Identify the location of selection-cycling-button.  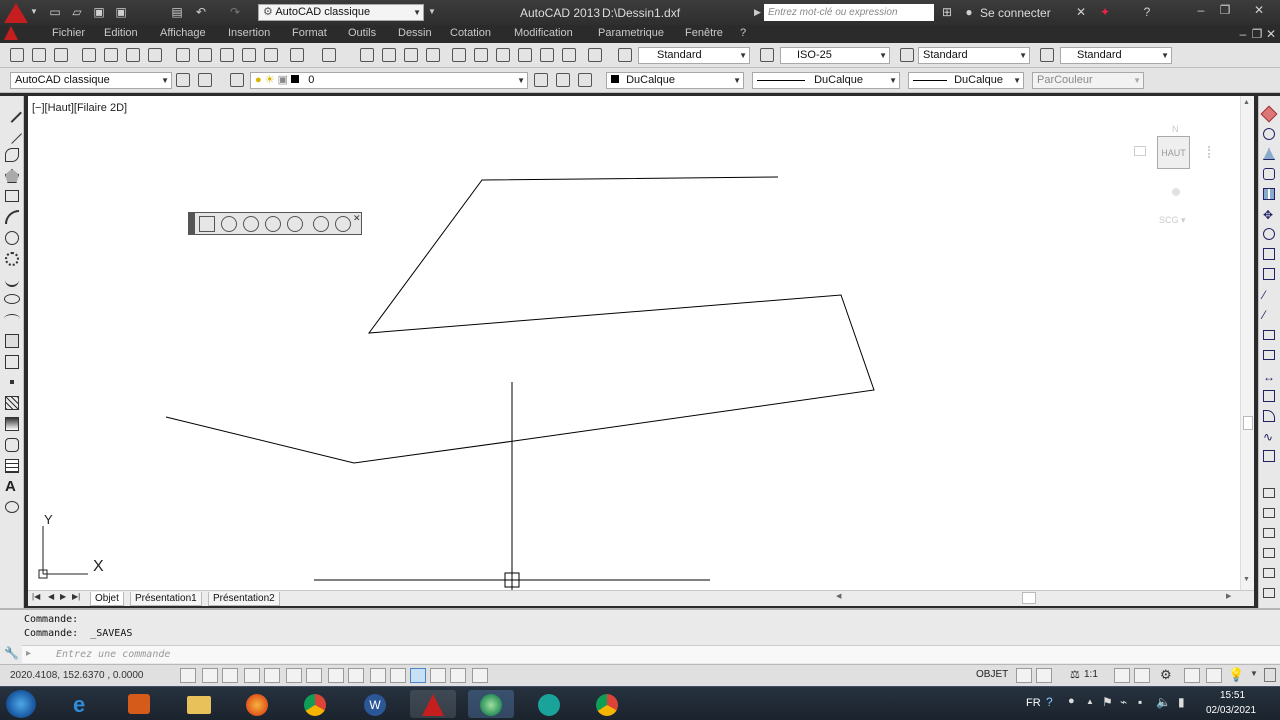
(458, 675).